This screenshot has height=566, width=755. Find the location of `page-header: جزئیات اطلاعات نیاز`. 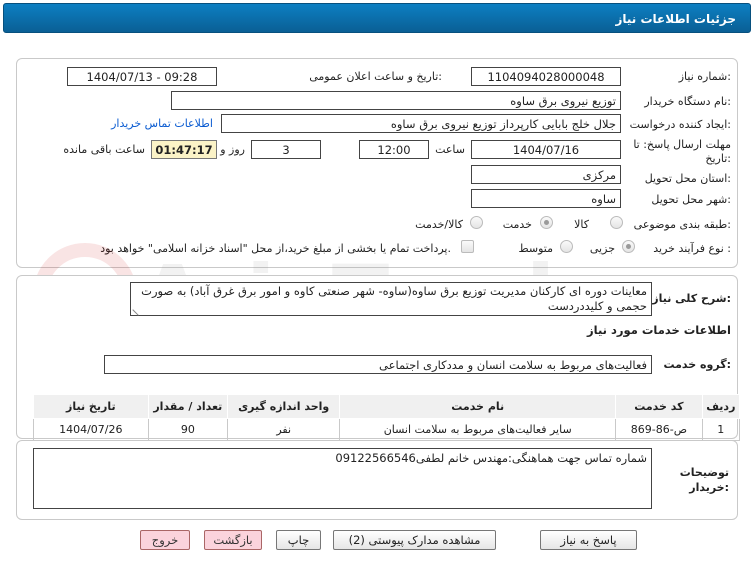

page-header: جزئیات اطلاعات نیاز is located at coordinates (377, 18).